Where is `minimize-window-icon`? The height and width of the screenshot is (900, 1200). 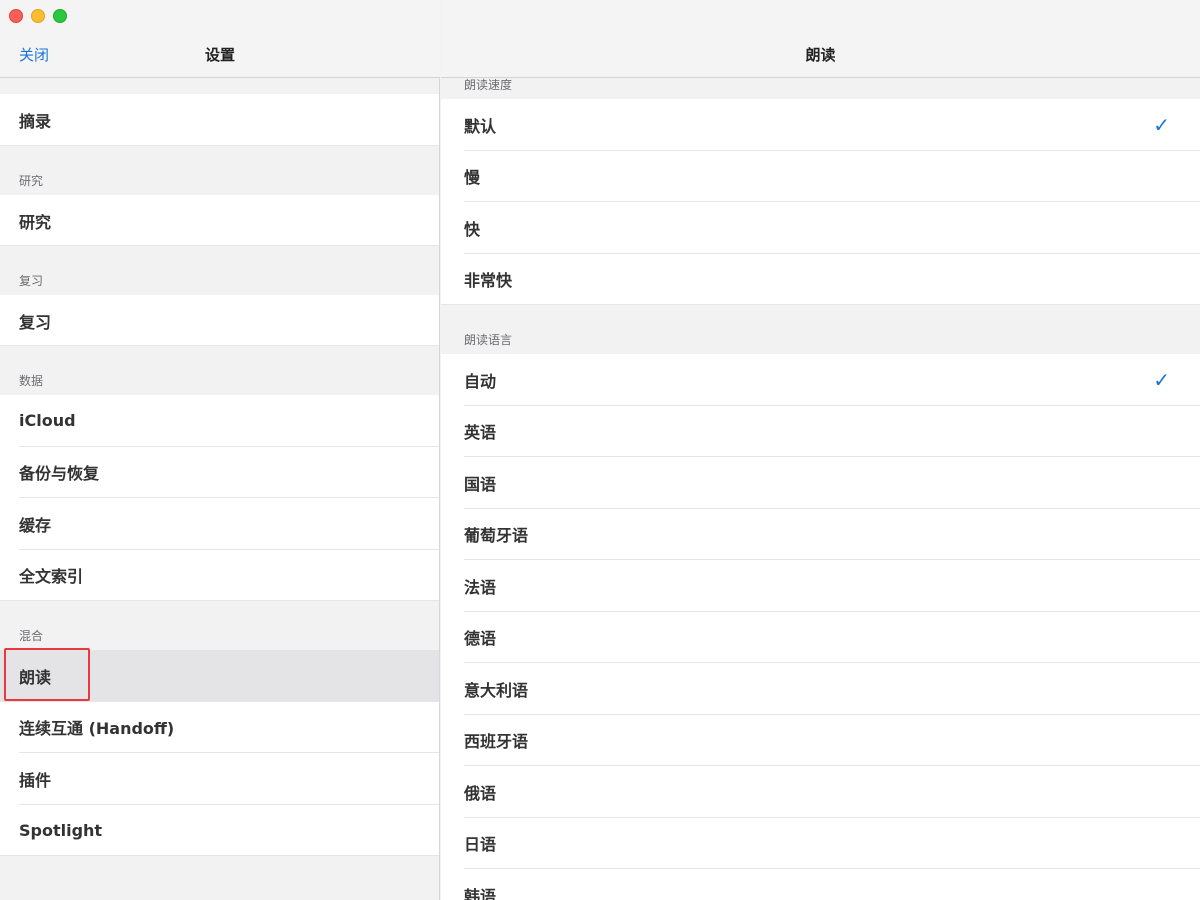
minimize-window-icon is located at coordinates (38, 16).